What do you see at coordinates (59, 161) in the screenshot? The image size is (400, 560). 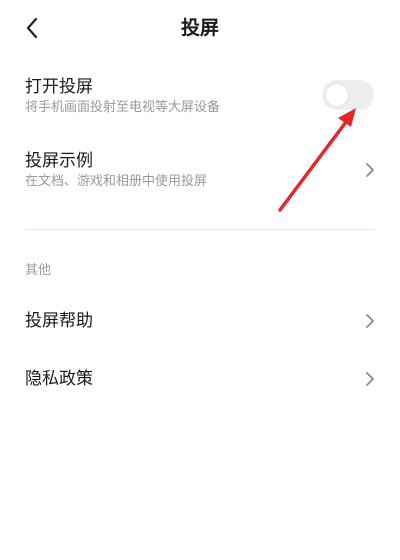 I see `cast-examples-title: 投屏示例` at bounding box center [59, 161].